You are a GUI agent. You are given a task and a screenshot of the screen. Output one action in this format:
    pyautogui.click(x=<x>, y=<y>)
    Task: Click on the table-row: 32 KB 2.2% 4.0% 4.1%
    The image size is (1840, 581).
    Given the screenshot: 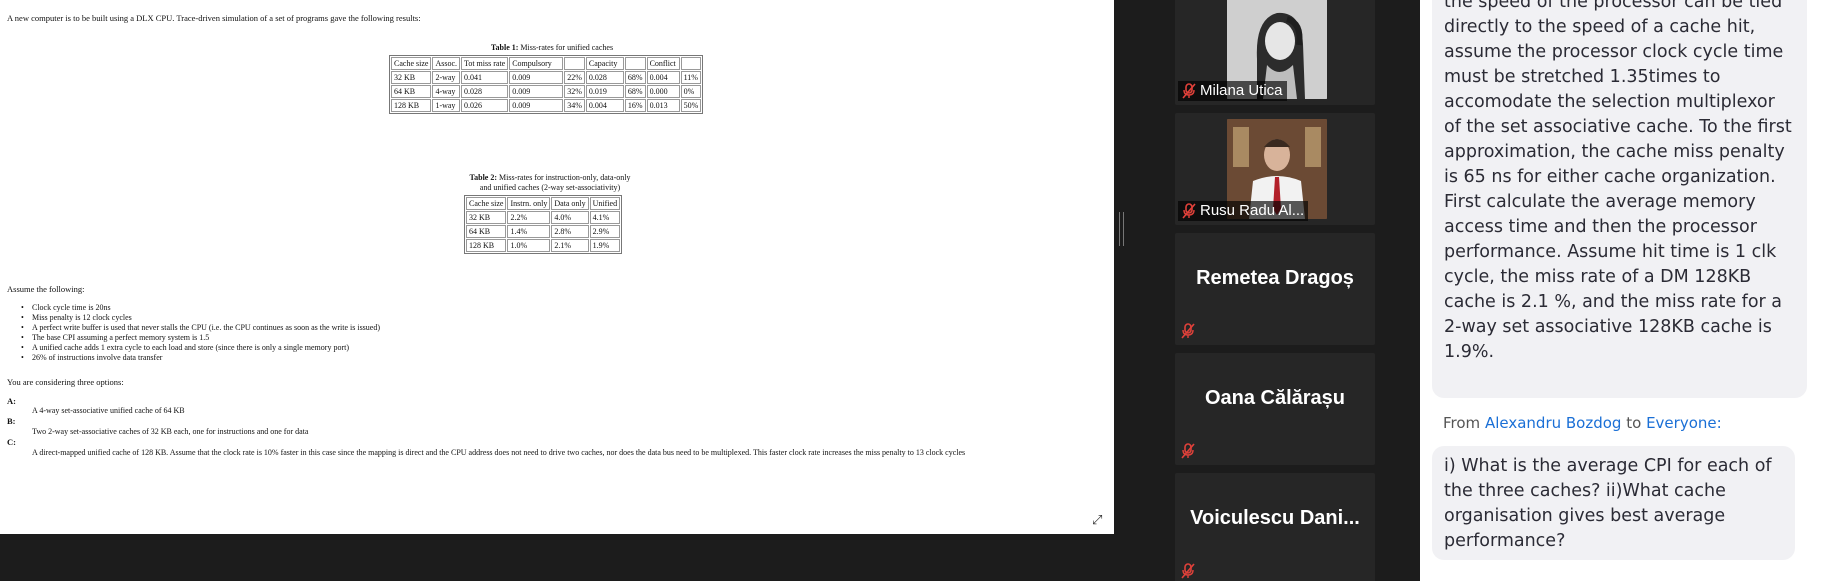 What is the action you would take?
    pyautogui.click(x=543, y=217)
    